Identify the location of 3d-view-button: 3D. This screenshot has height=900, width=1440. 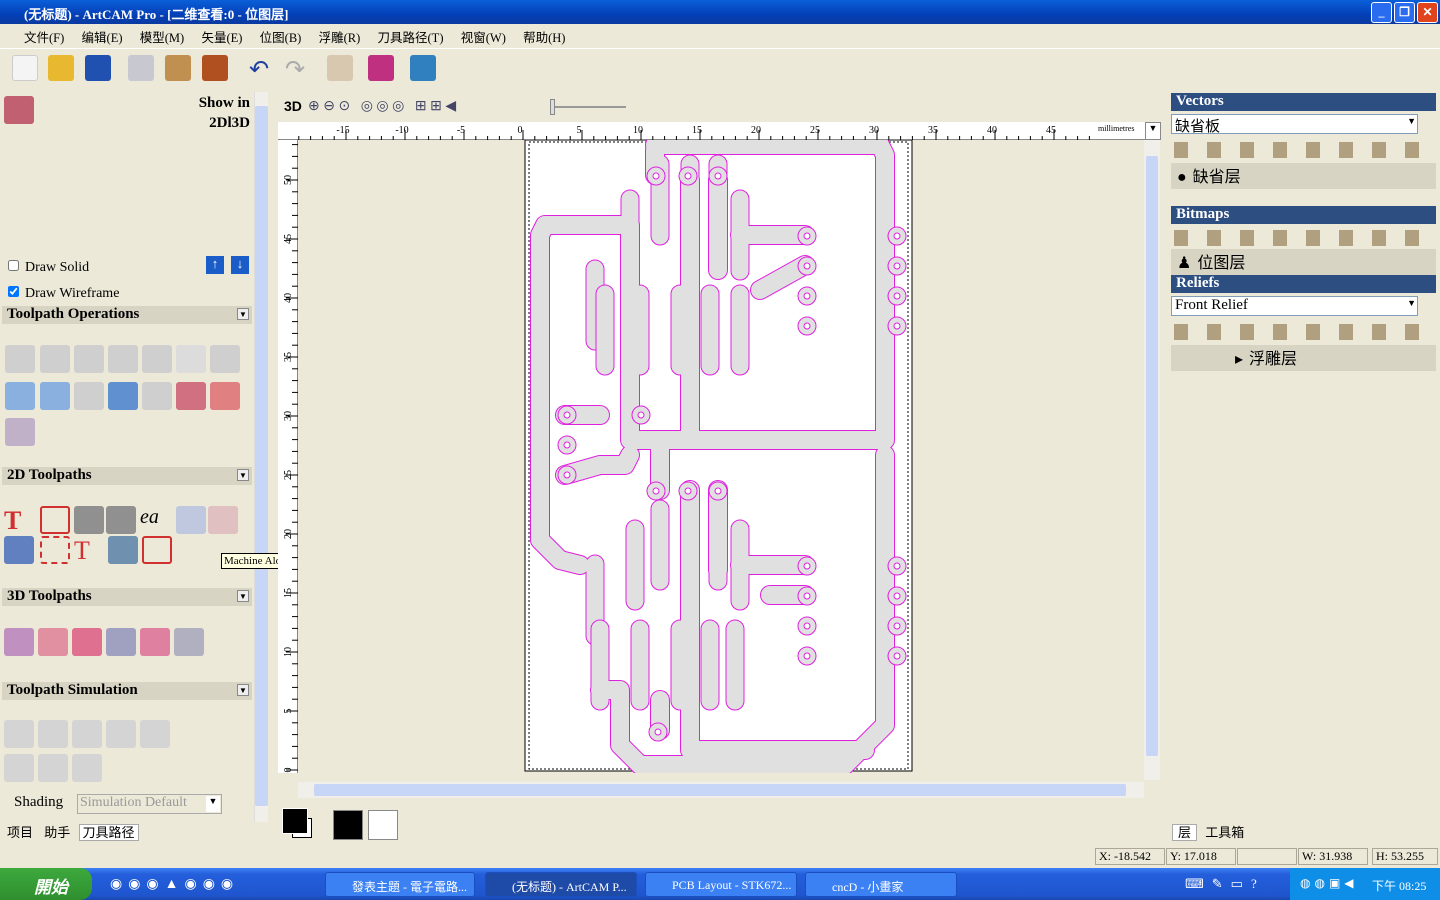
(293, 106).